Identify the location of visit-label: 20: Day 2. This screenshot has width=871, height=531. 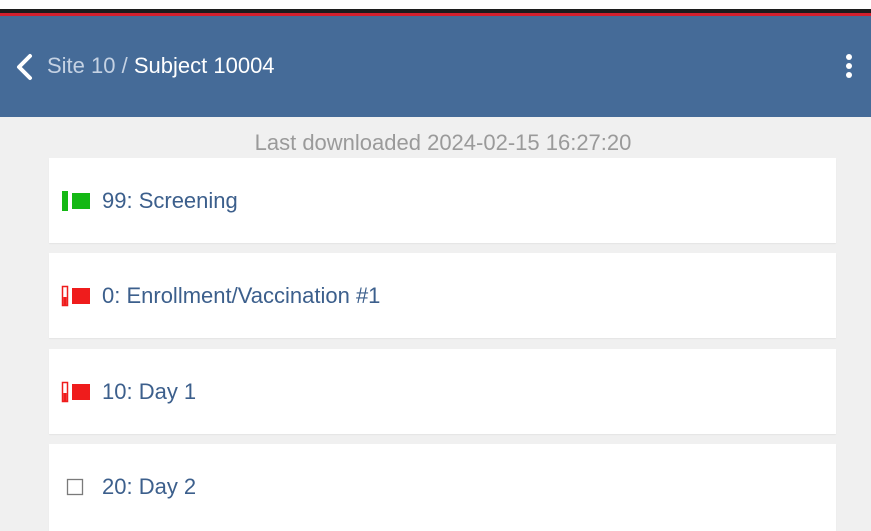
(149, 486).